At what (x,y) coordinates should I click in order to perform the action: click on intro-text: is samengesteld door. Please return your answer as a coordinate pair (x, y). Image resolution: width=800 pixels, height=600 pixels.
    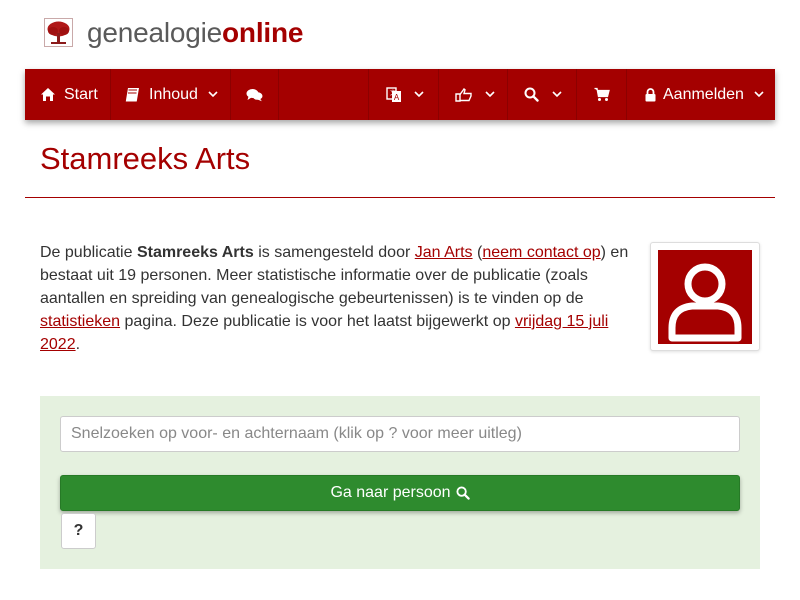
    Looking at the image, I should click on (334, 252).